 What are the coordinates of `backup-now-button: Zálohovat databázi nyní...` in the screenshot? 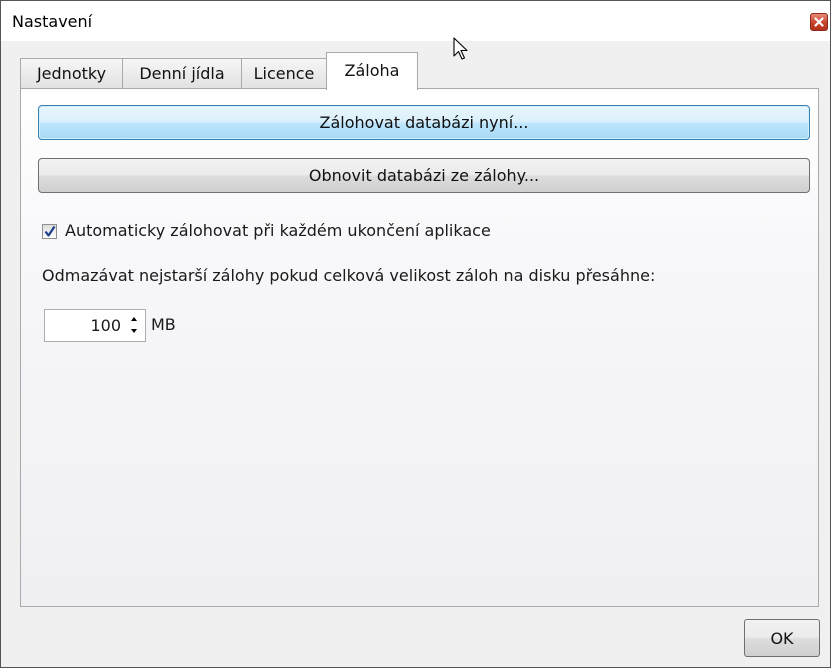 It's located at (424, 122).